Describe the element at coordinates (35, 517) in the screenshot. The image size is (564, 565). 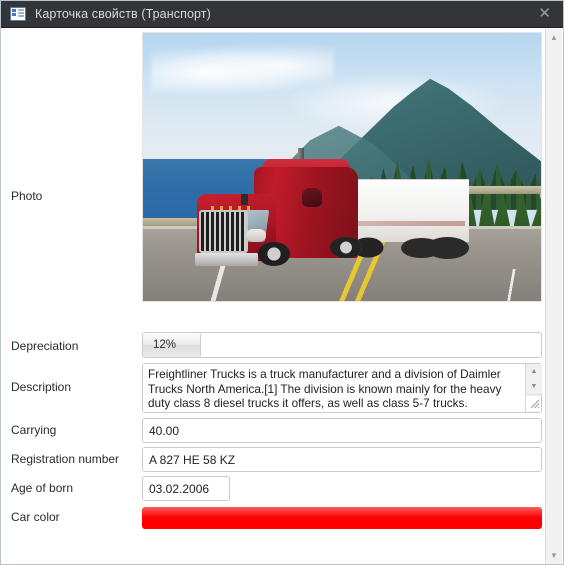
I see `label-car-color: Car color` at that location.